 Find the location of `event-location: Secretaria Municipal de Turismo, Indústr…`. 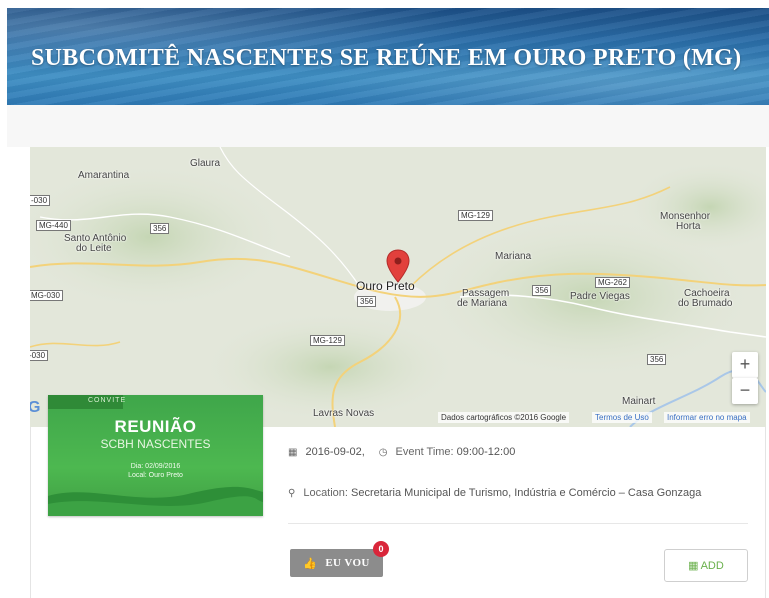

event-location: Secretaria Municipal de Turismo, Indústr… is located at coordinates (526, 493).